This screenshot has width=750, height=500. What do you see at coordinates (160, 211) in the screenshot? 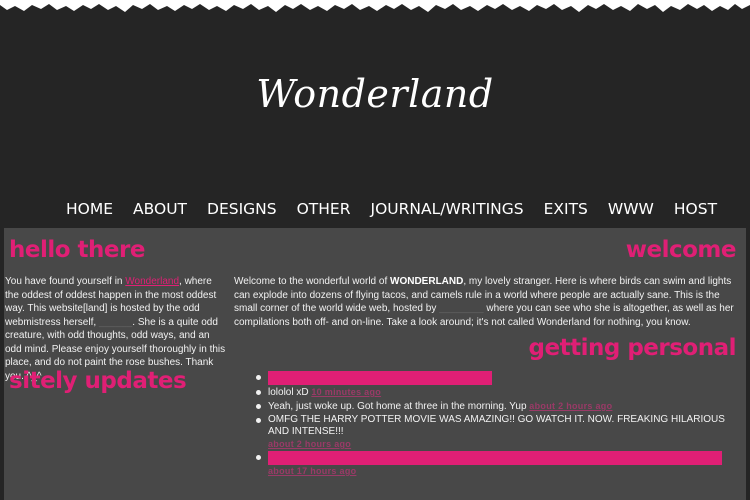
I see `nav-about: ABOUT` at bounding box center [160, 211].